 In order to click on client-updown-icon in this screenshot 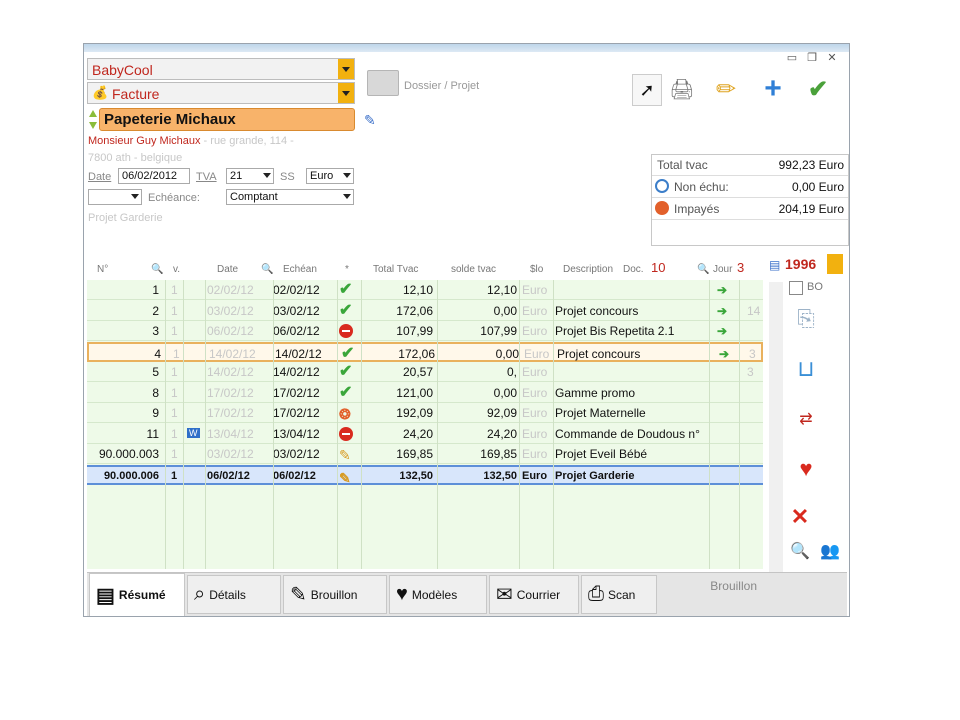, I will do `click(93, 120)`.